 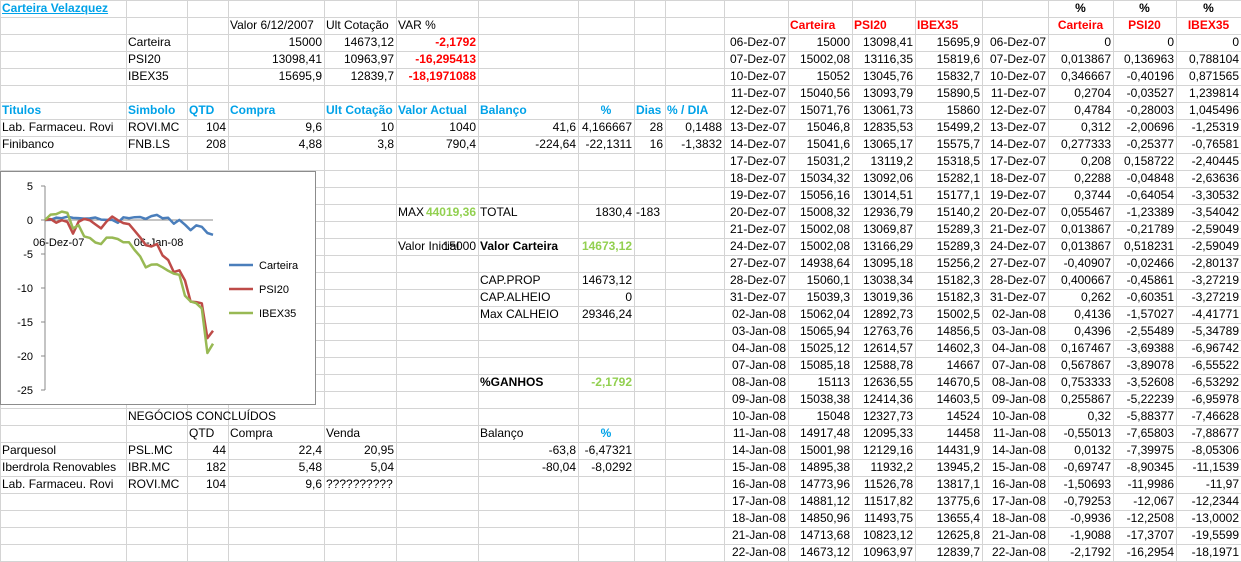 I want to click on history-value: 0,167467, so click(x=1080, y=348).